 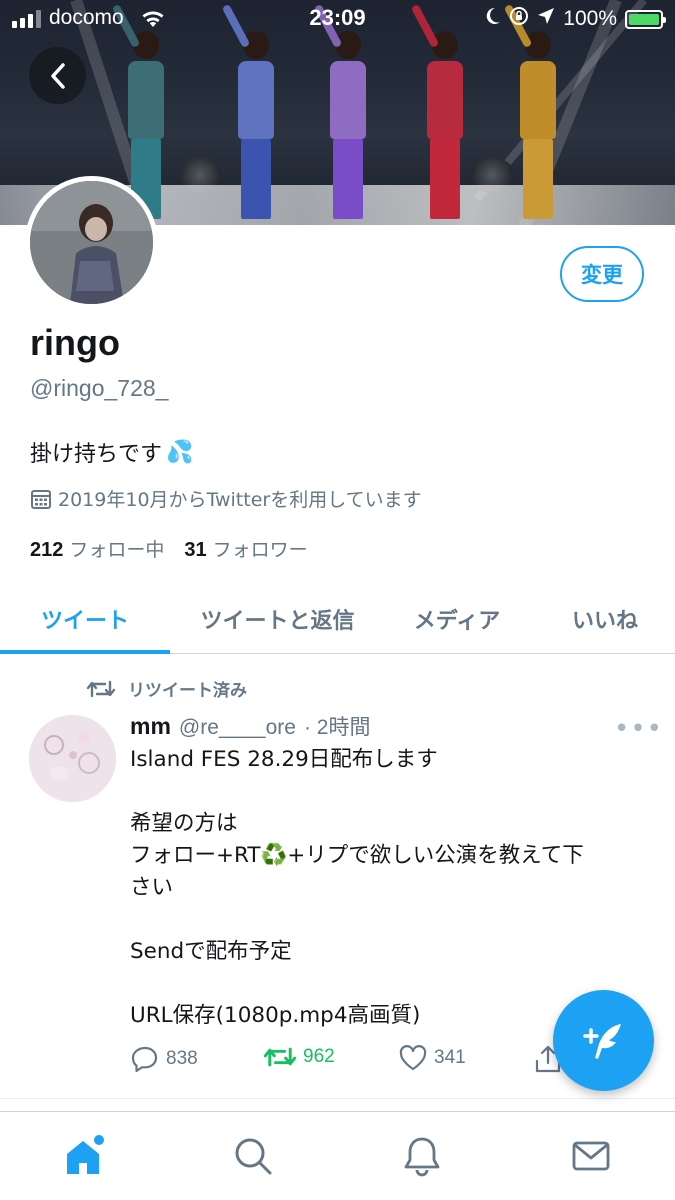 What do you see at coordinates (280, 1057) in the screenshot?
I see `retweet-active-icon` at bounding box center [280, 1057].